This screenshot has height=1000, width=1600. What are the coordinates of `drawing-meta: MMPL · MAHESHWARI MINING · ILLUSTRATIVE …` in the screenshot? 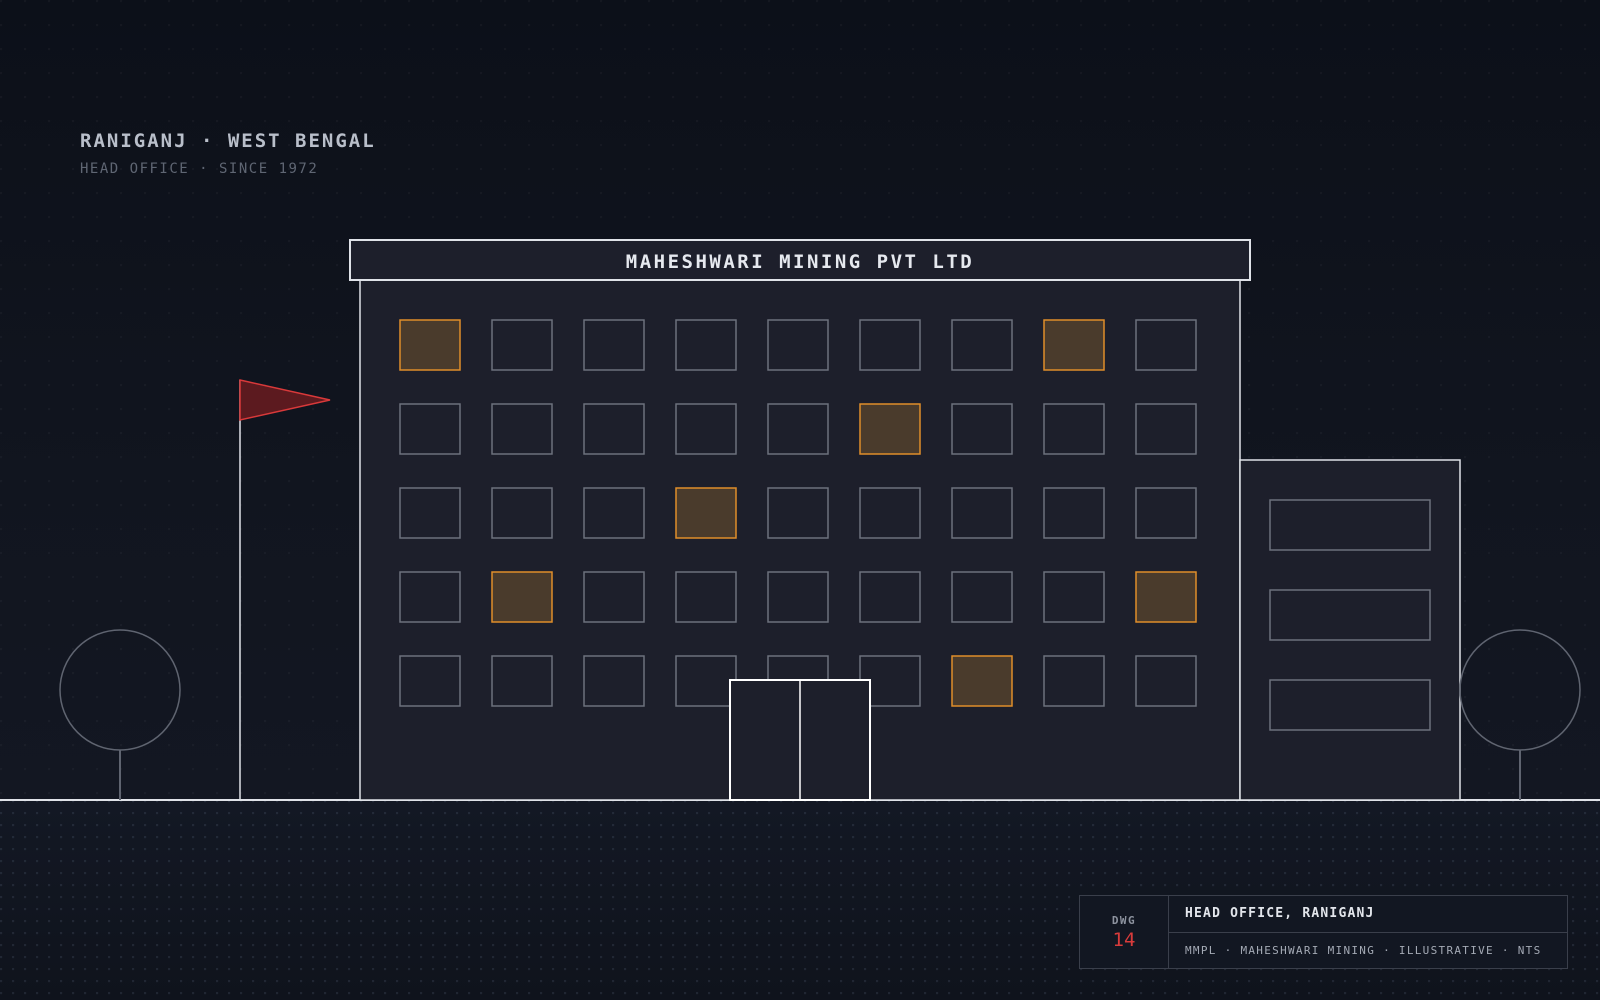 It's located at (1363, 950).